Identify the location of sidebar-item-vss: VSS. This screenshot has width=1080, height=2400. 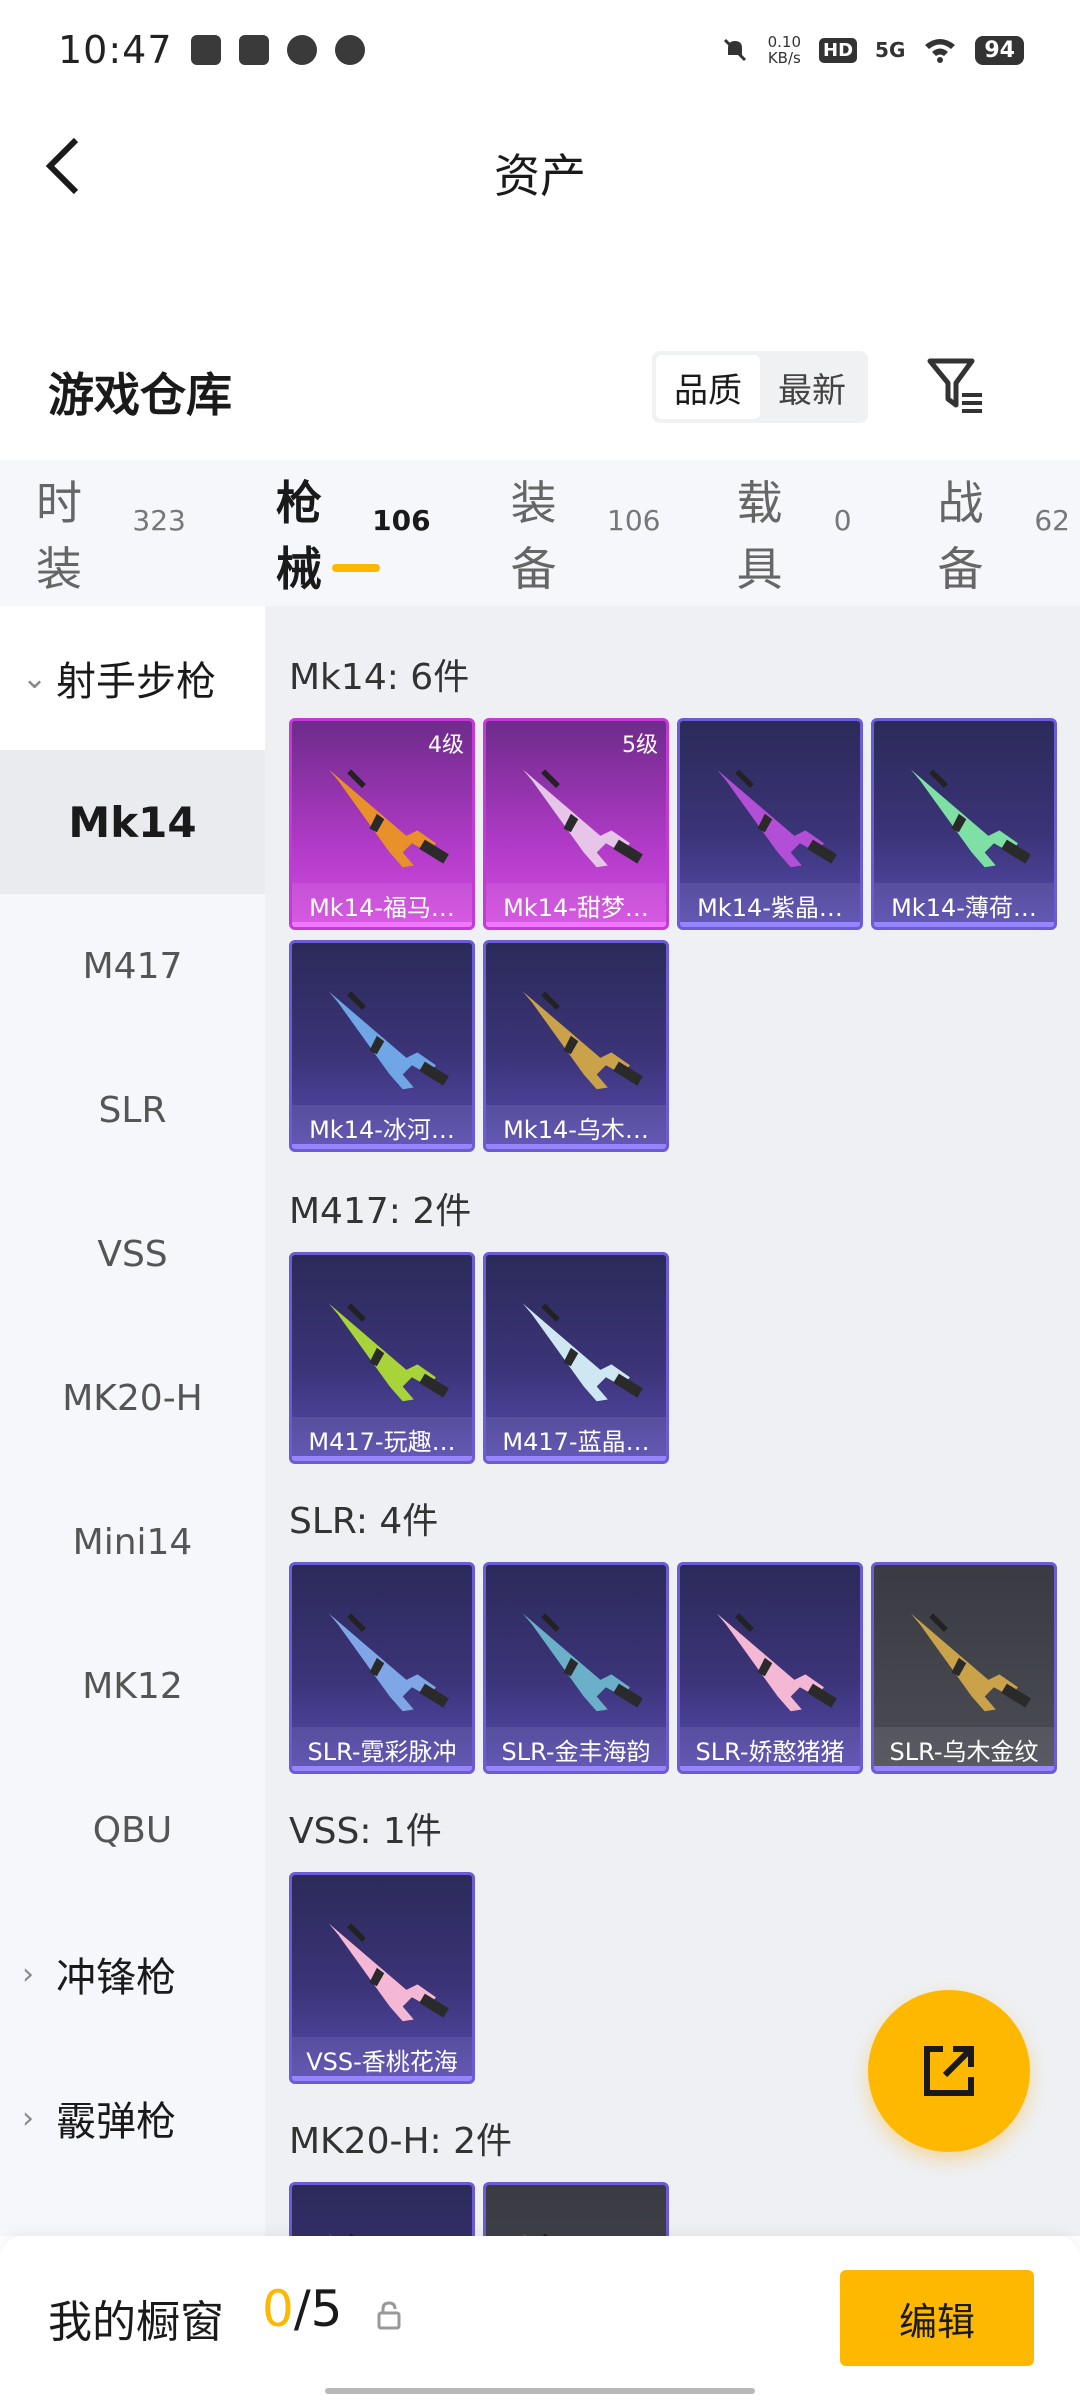
(132, 1254).